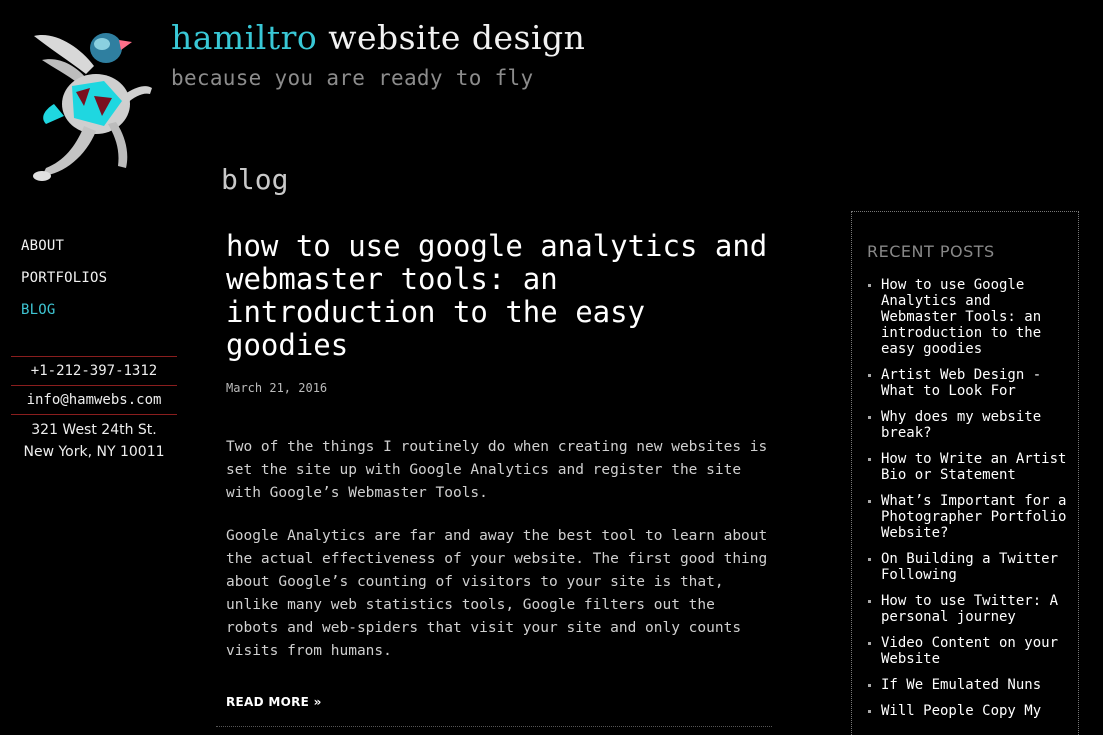 The image size is (1103, 735). Describe the element at coordinates (255, 179) in the screenshot. I see `page-title: blog` at that location.